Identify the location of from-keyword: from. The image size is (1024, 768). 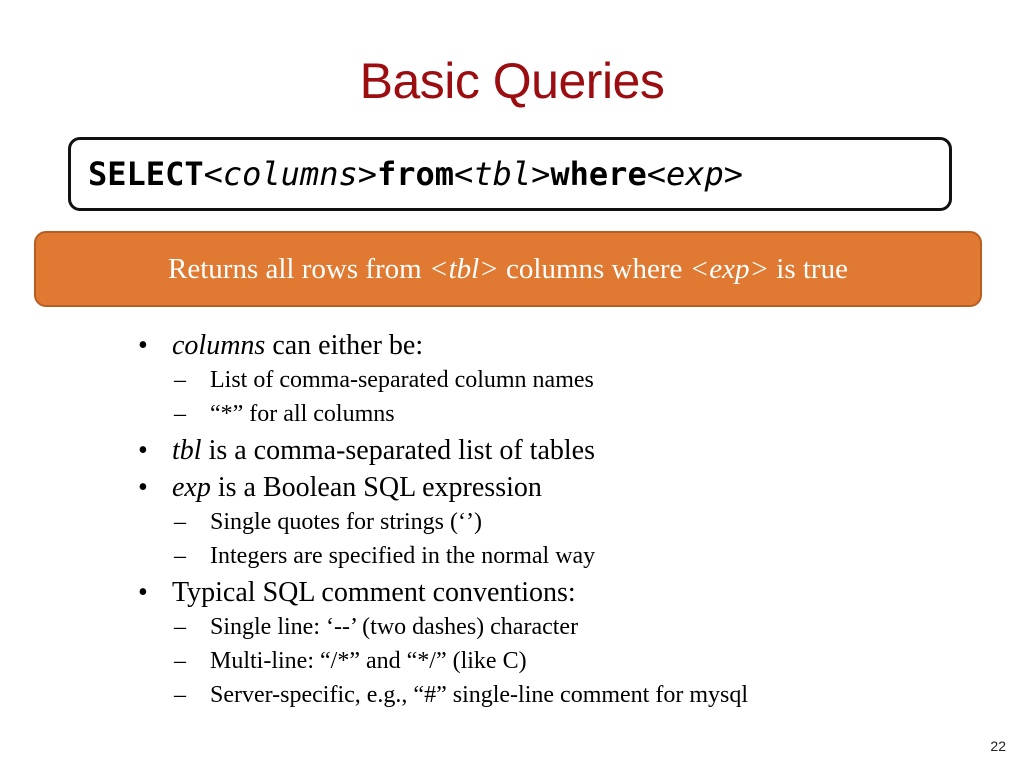
(415, 174).